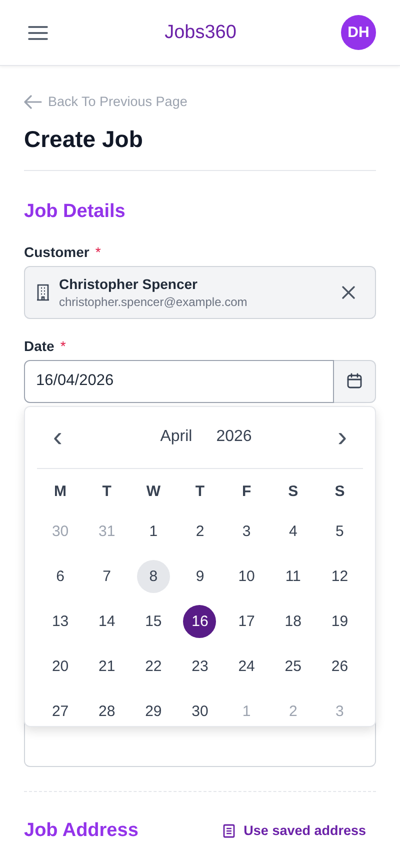 Image resolution: width=400 pixels, height=866 pixels. What do you see at coordinates (199, 531) in the screenshot?
I see `calendar-day: 2` at bounding box center [199, 531].